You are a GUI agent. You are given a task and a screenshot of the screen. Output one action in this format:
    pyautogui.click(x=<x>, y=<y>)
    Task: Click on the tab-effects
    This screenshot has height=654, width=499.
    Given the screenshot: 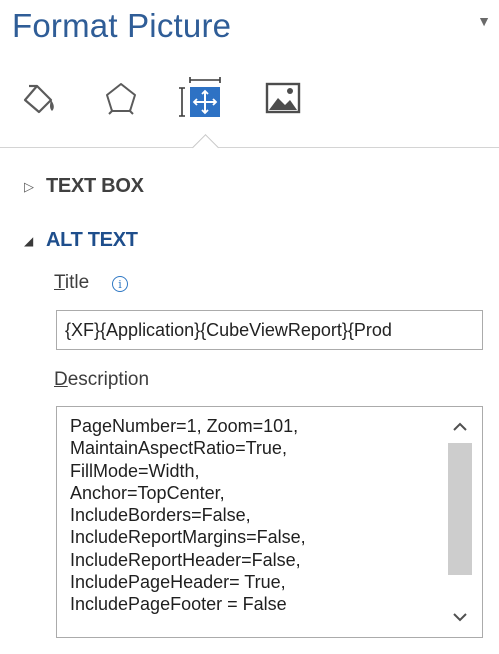 What is the action you would take?
    pyautogui.click(x=121, y=98)
    